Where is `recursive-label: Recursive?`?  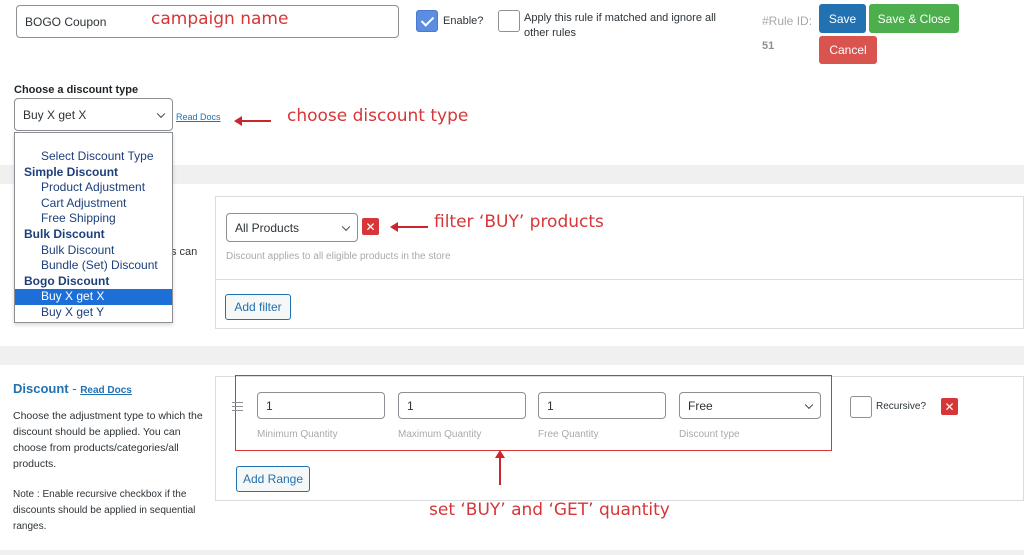 recursive-label: Recursive? is located at coordinates (901, 406).